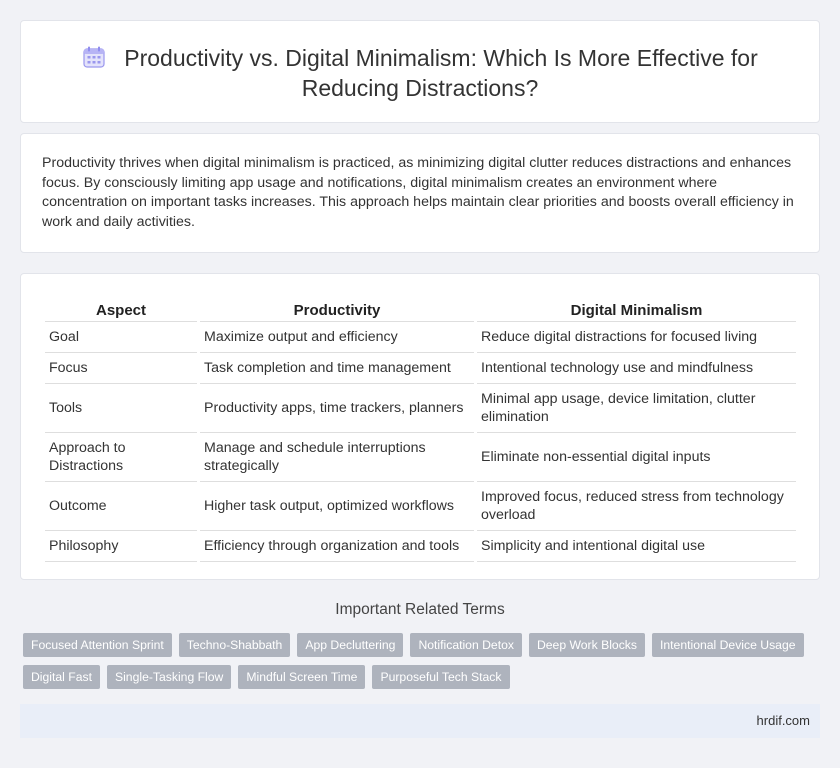 This screenshot has width=840, height=768. What do you see at coordinates (121, 408) in the screenshot?
I see `cell-aspect: Tools` at bounding box center [121, 408].